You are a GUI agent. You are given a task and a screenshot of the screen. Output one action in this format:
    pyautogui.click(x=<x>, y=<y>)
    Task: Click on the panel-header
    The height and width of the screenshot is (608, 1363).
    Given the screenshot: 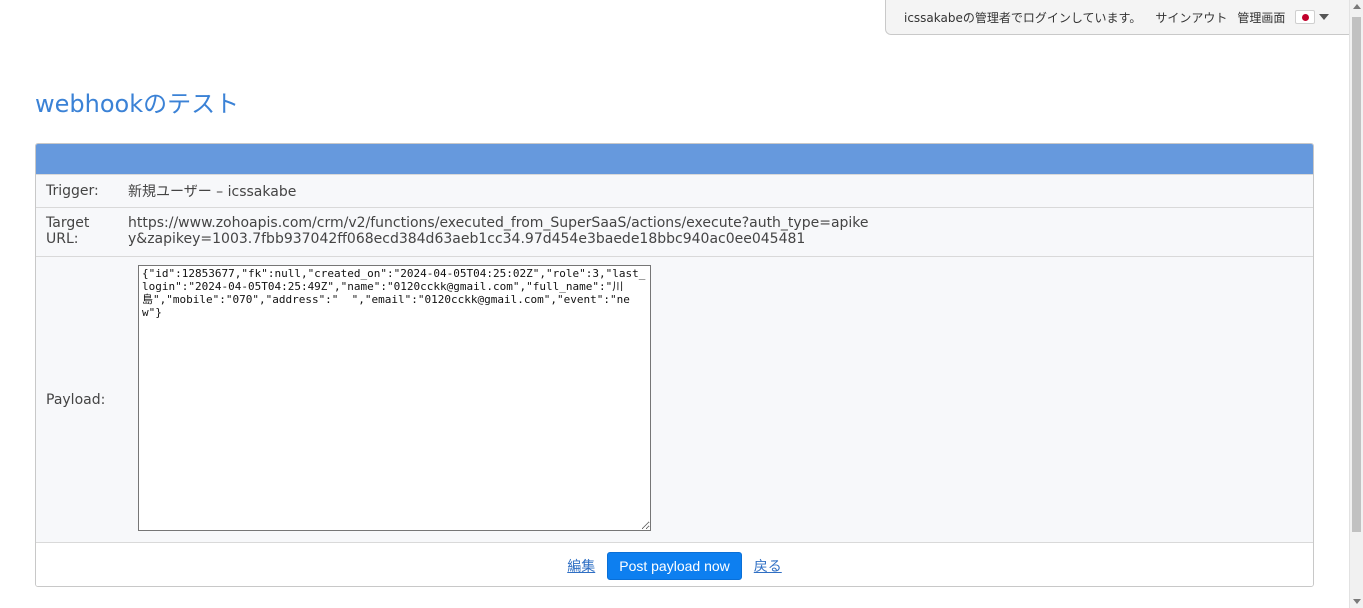 What is the action you would take?
    pyautogui.click(x=674, y=159)
    